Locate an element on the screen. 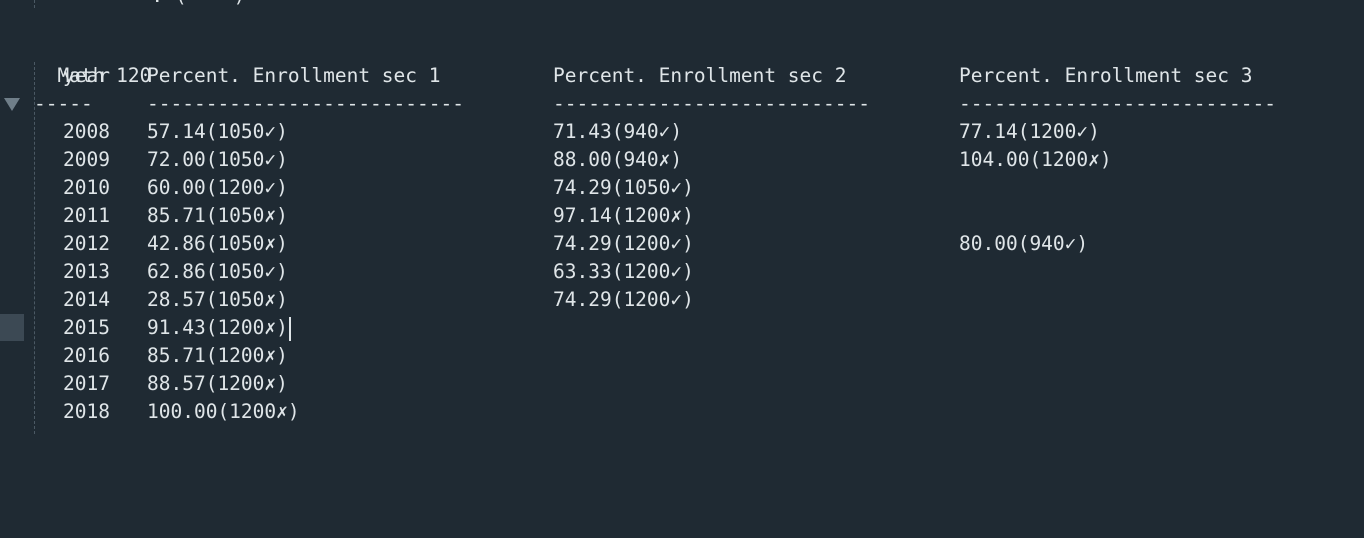 Image resolution: width=1364 pixels, height=538 pixels. cell-year: 2014 is located at coordinates (86, 299).